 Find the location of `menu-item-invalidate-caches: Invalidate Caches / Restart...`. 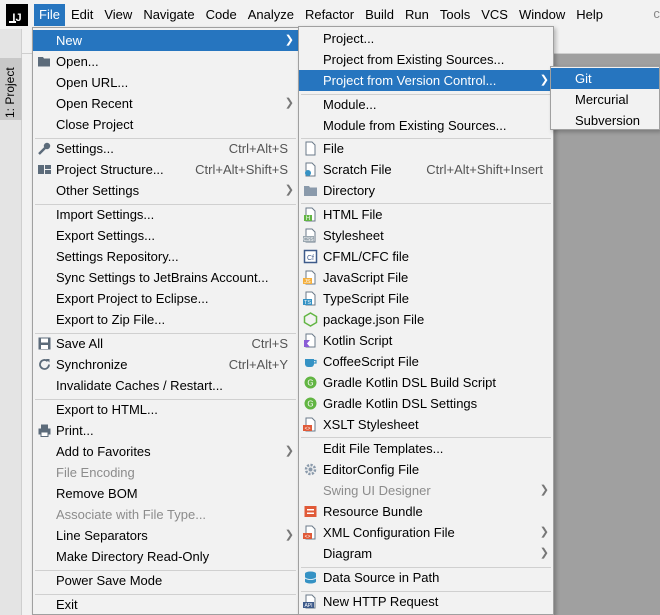

menu-item-invalidate-caches: Invalidate Caches / Restart... is located at coordinates (165, 385).